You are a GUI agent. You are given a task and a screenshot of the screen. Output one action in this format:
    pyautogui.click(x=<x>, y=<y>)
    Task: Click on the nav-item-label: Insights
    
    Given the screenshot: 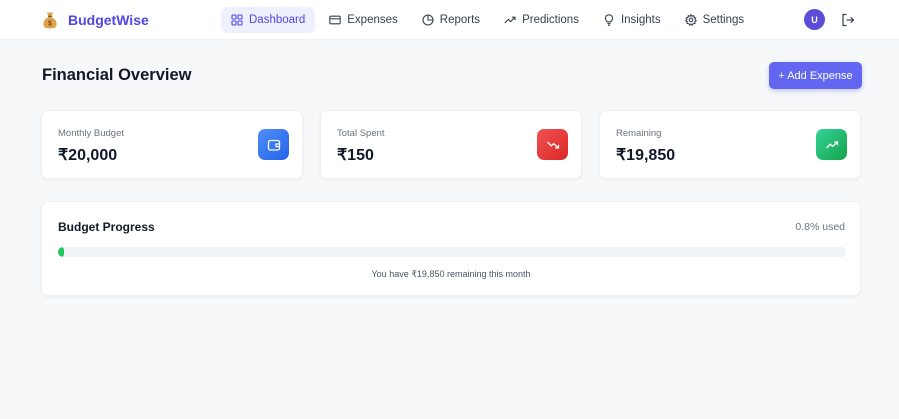 What is the action you would take?
    pyautogui.click(x=640, y=20)
    